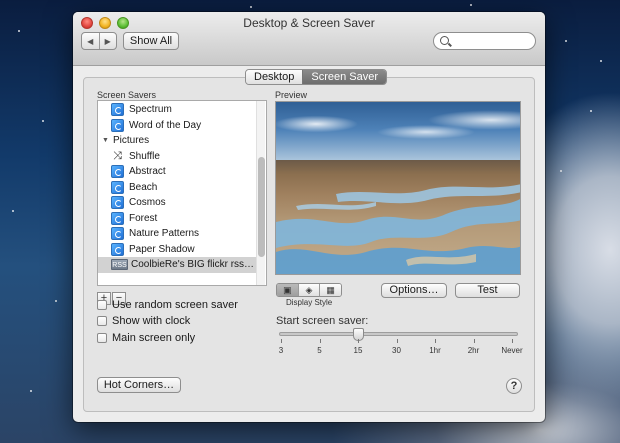 Image resolution: width=620 pixels, height=443 pixels. Describe the element at coordinates (131, 141) in the screenshot. I see `list-group-label: Pictures` at that location.